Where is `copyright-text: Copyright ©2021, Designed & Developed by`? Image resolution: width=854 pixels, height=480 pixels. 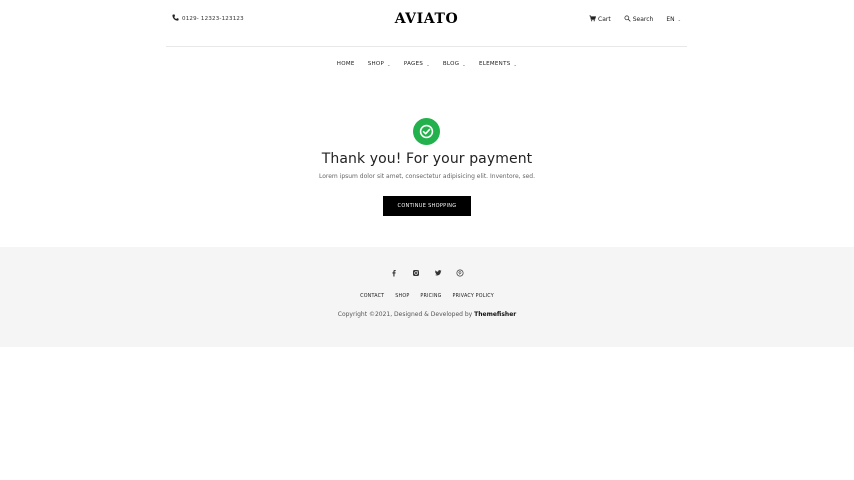
copyright-text: Copyright ©2021, Designed & Developed by is located at coordinates (406, 314).